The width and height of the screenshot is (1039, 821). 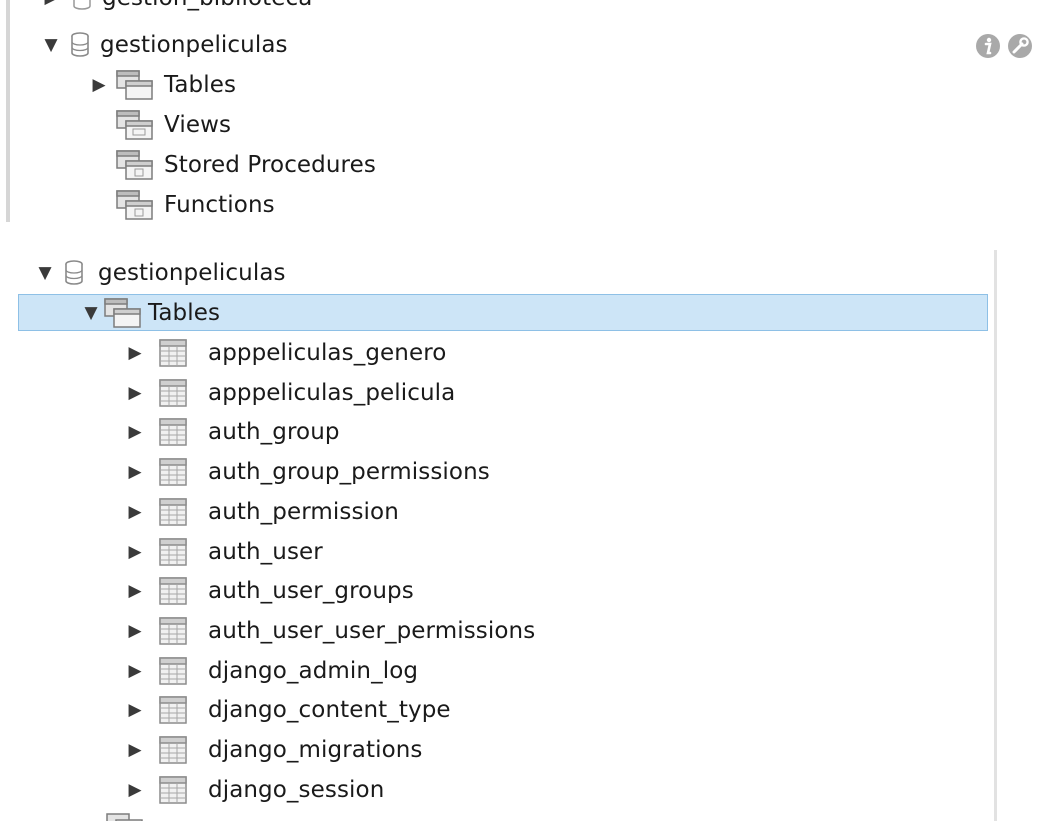 What do you see at coordinates (265, 552) in the screenshot?
I see `table-name: auth_user` at bounding box center [265, 552].